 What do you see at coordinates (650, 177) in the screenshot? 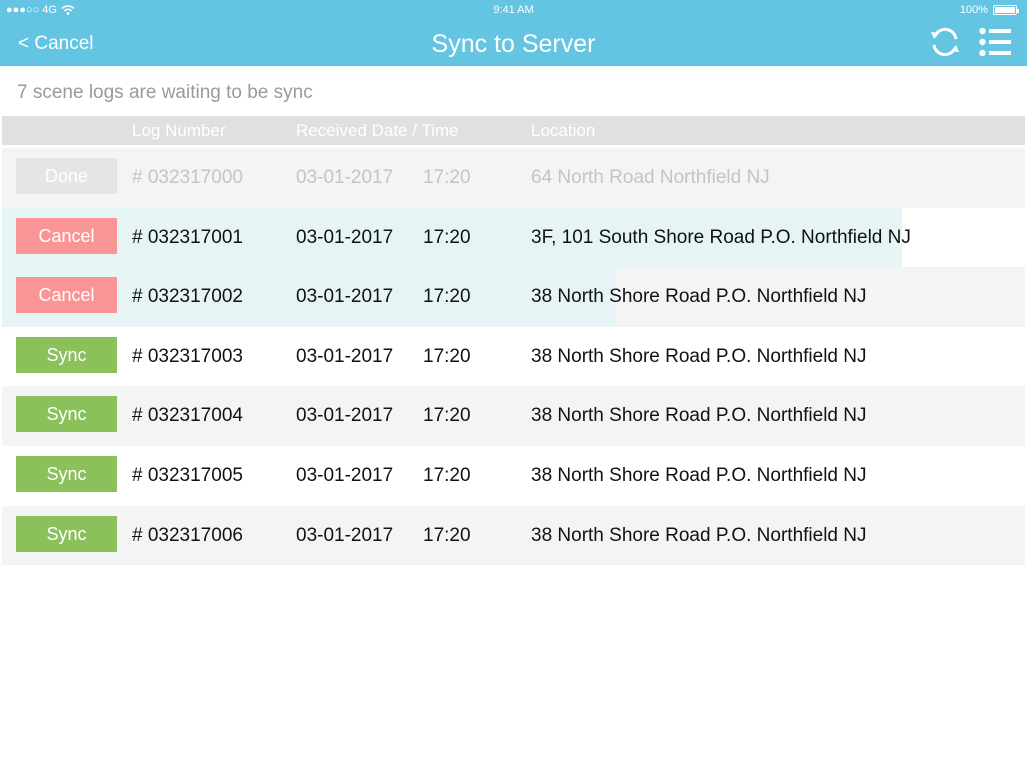
I see `location: 64 North Road Northfield NJ` at bounding box center [650, 177].